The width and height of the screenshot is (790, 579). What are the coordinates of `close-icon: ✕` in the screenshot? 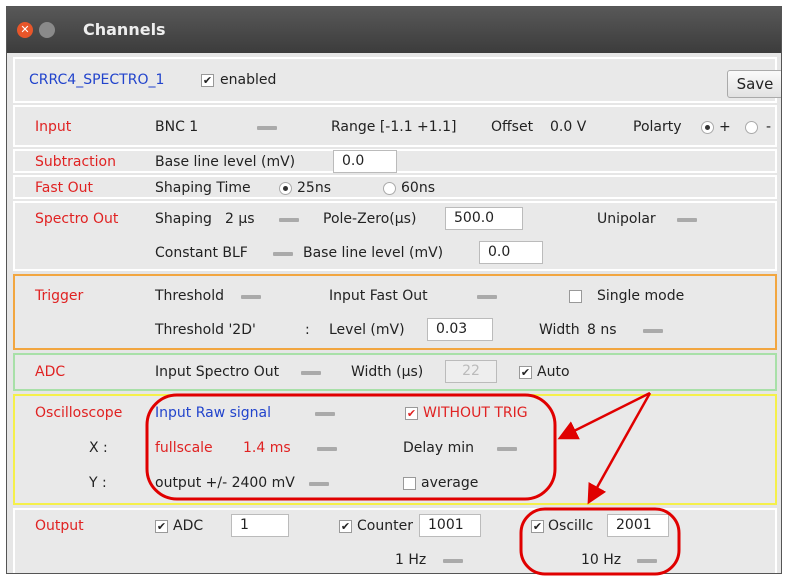 It's located at (25, 30).